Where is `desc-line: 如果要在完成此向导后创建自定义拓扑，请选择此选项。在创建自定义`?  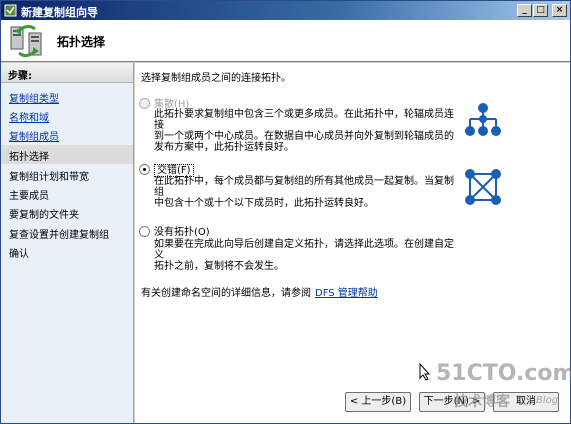 desc-line: 如果要在完成此向导后创建自定义拓扑，请选择此选项。在创建自定义 is located at coordinates (304, 250).